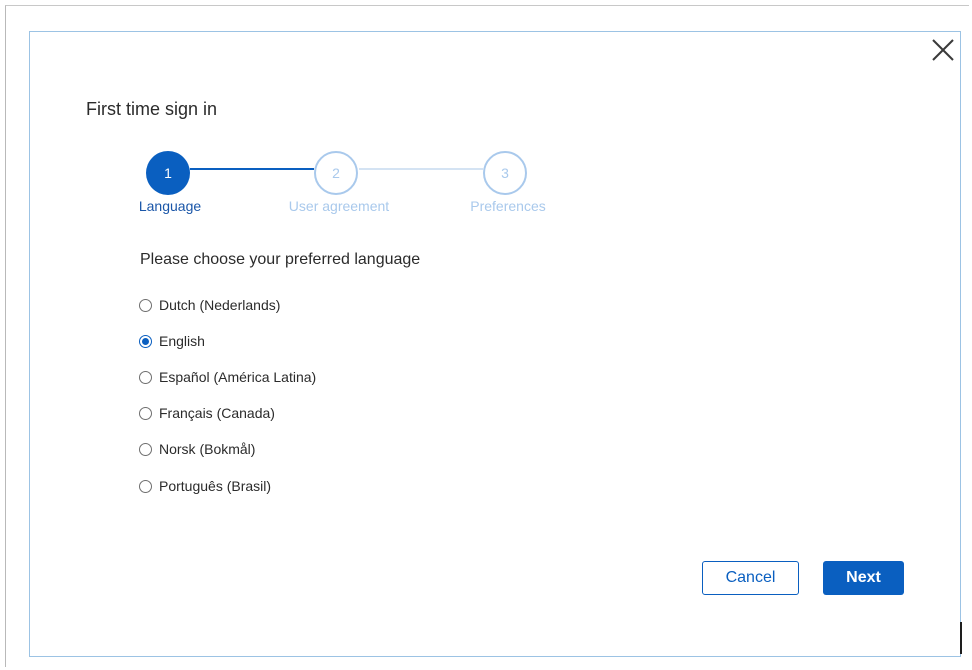 Image resolution: width=972 pixels, height=670 pixels. I want to click on window-edge, so click(961, 638).